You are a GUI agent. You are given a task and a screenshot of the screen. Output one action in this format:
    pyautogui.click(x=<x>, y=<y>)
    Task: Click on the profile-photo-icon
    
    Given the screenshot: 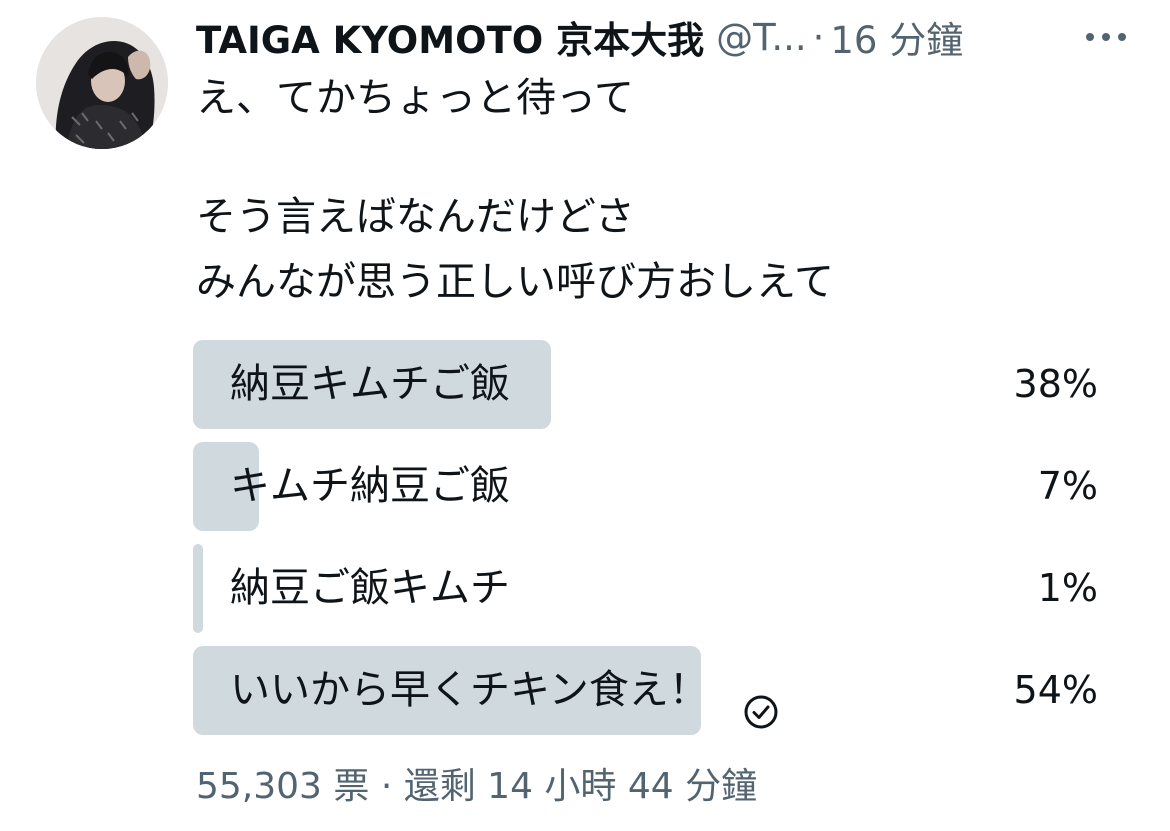 What is the action you would take?
    pyautogui.click(x=102, y=83)
    